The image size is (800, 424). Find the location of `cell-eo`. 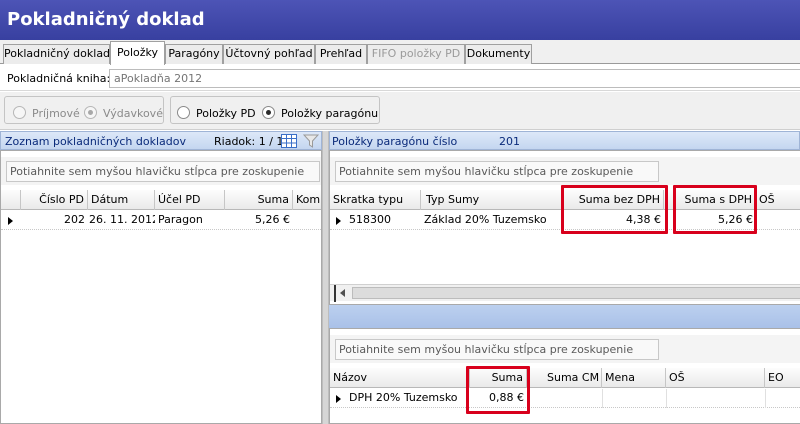

cell-eo is located at coordinates (782, 398).